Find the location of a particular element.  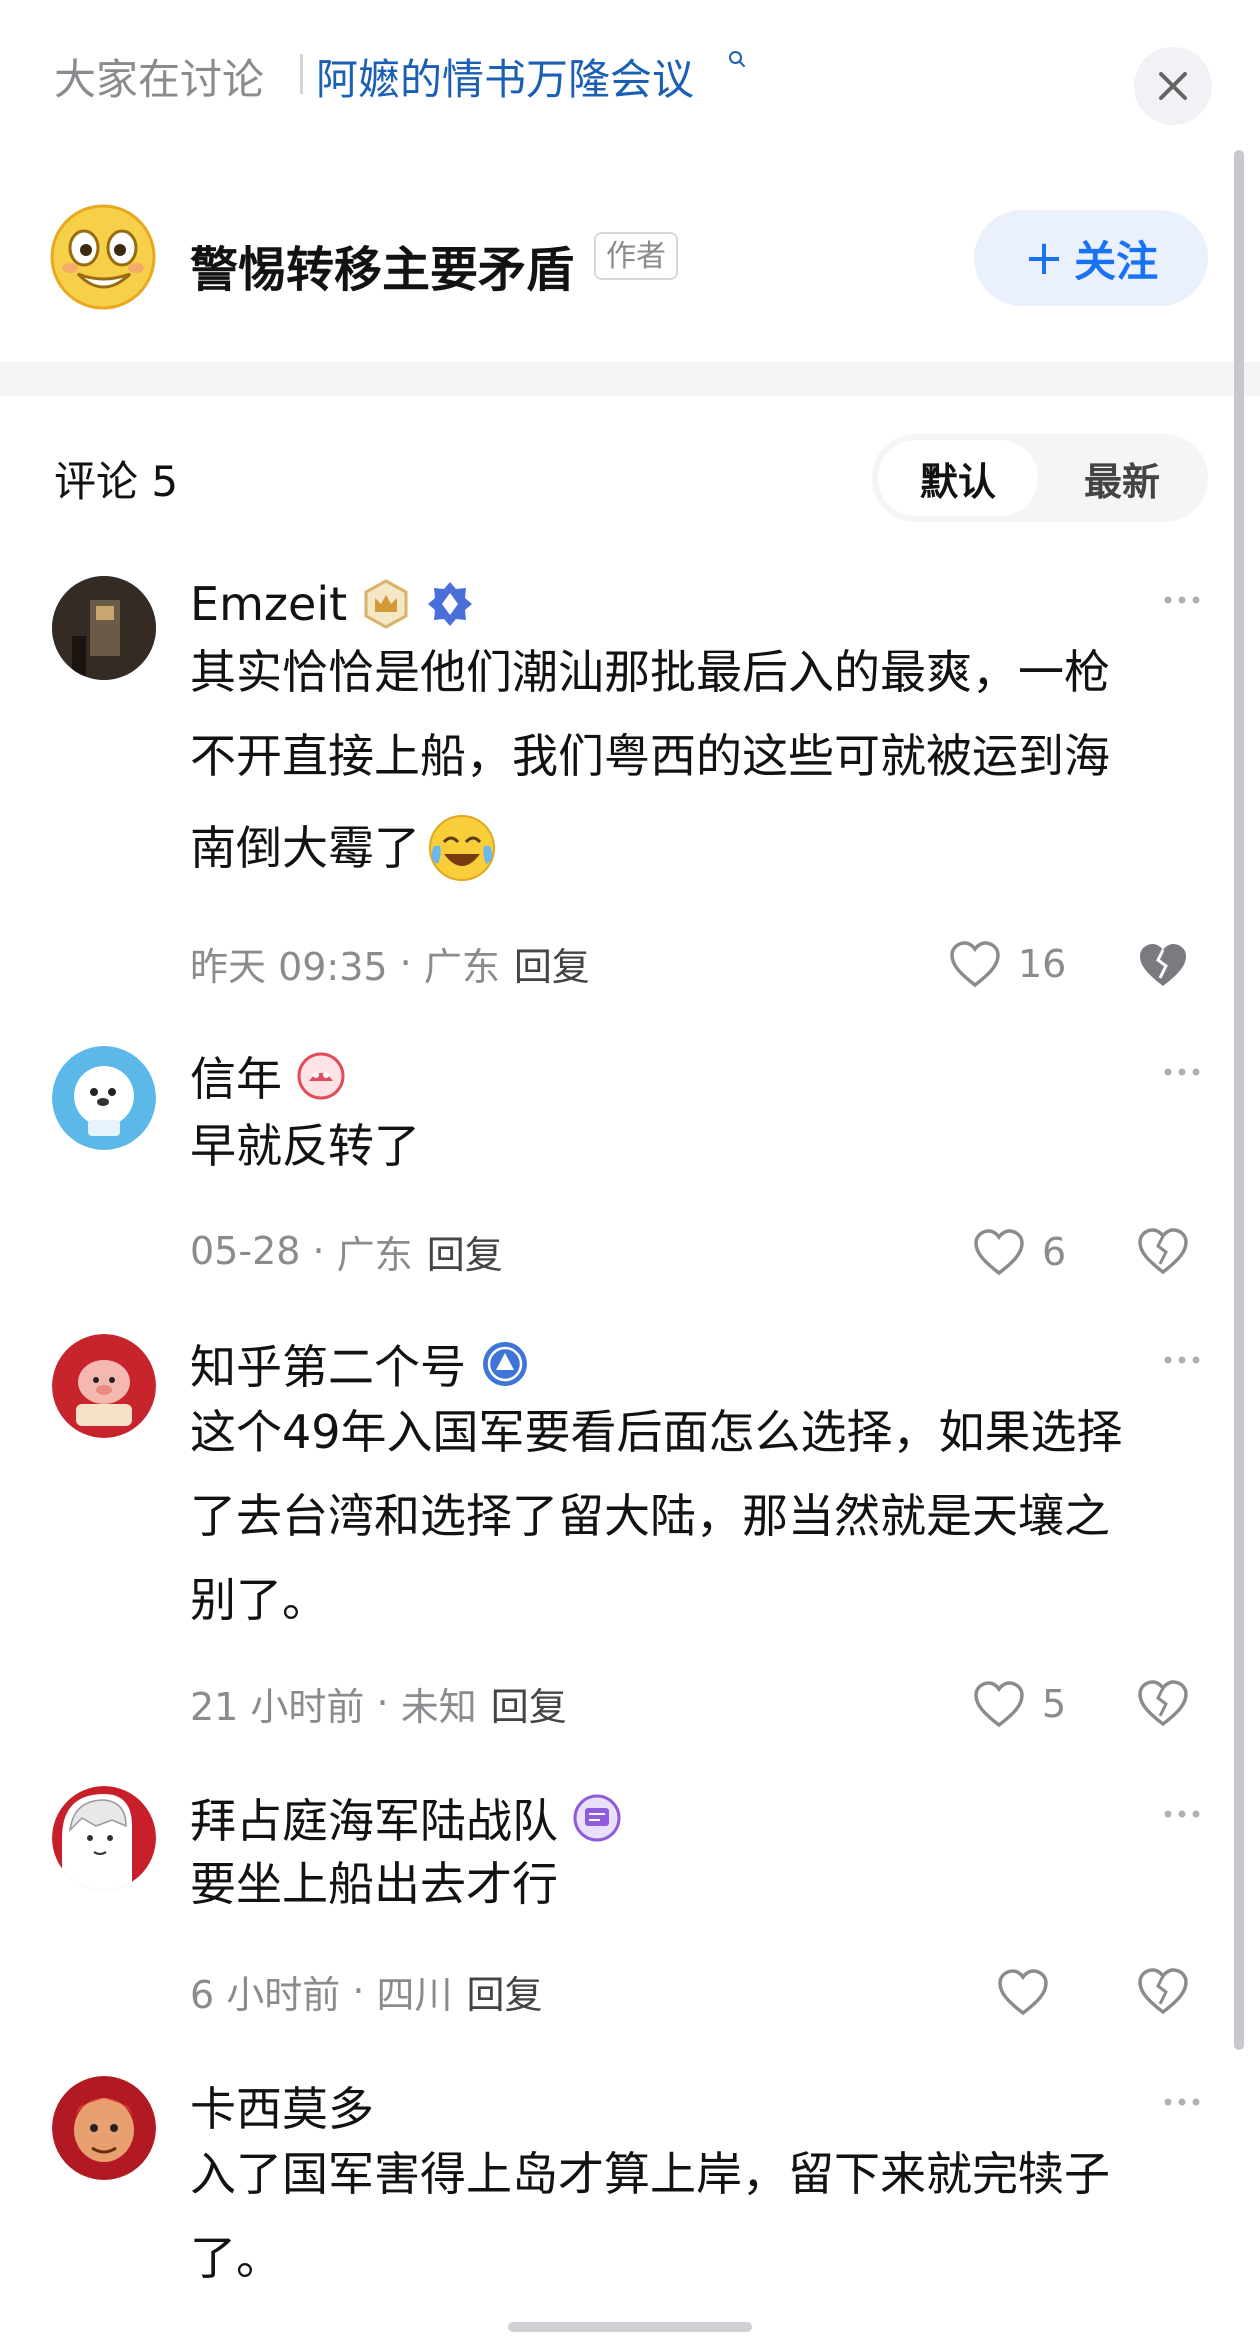

comment-time: 6 小时前 is located at coordinates (265, 1994).